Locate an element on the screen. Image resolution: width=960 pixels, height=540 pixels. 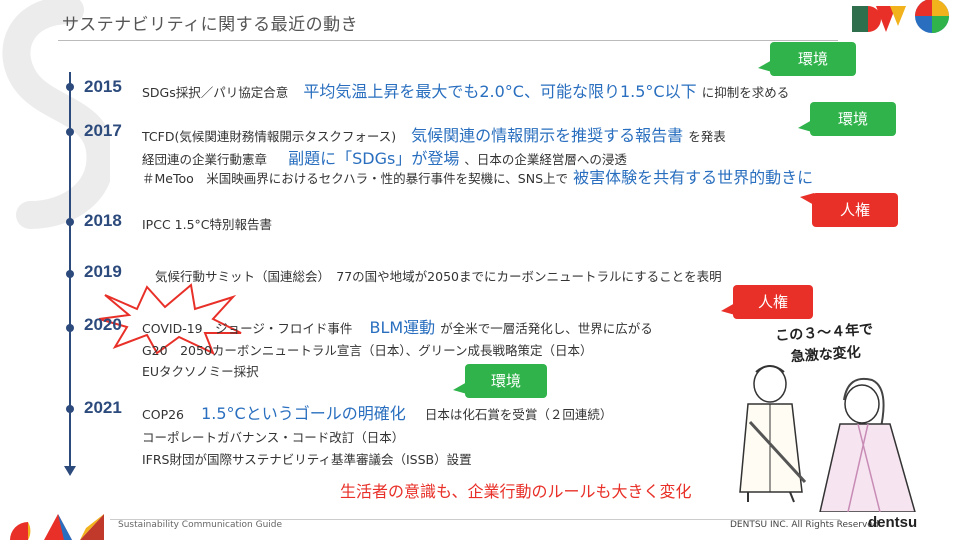
footer-guide-title: Sustainability Communication Guide is located at coordinates (200, 525).